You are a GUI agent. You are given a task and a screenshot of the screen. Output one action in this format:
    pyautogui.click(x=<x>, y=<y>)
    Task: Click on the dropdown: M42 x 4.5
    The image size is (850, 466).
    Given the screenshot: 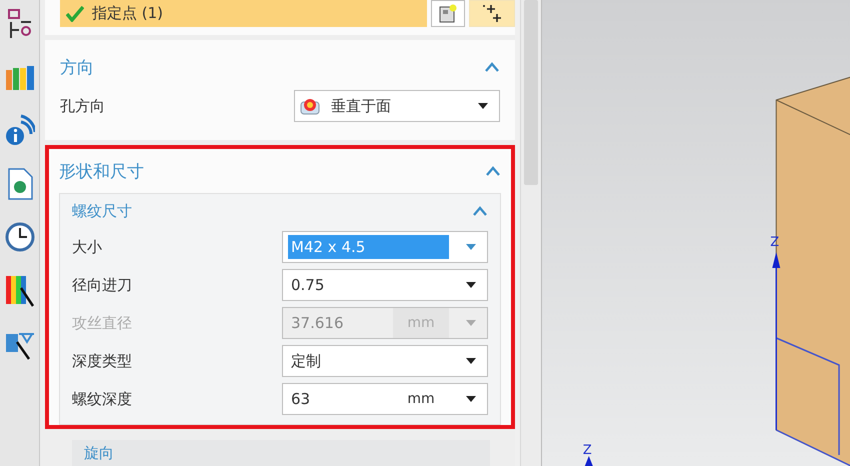 What is the action you would take?
    pyautogui.click(x=385, y=247)
    